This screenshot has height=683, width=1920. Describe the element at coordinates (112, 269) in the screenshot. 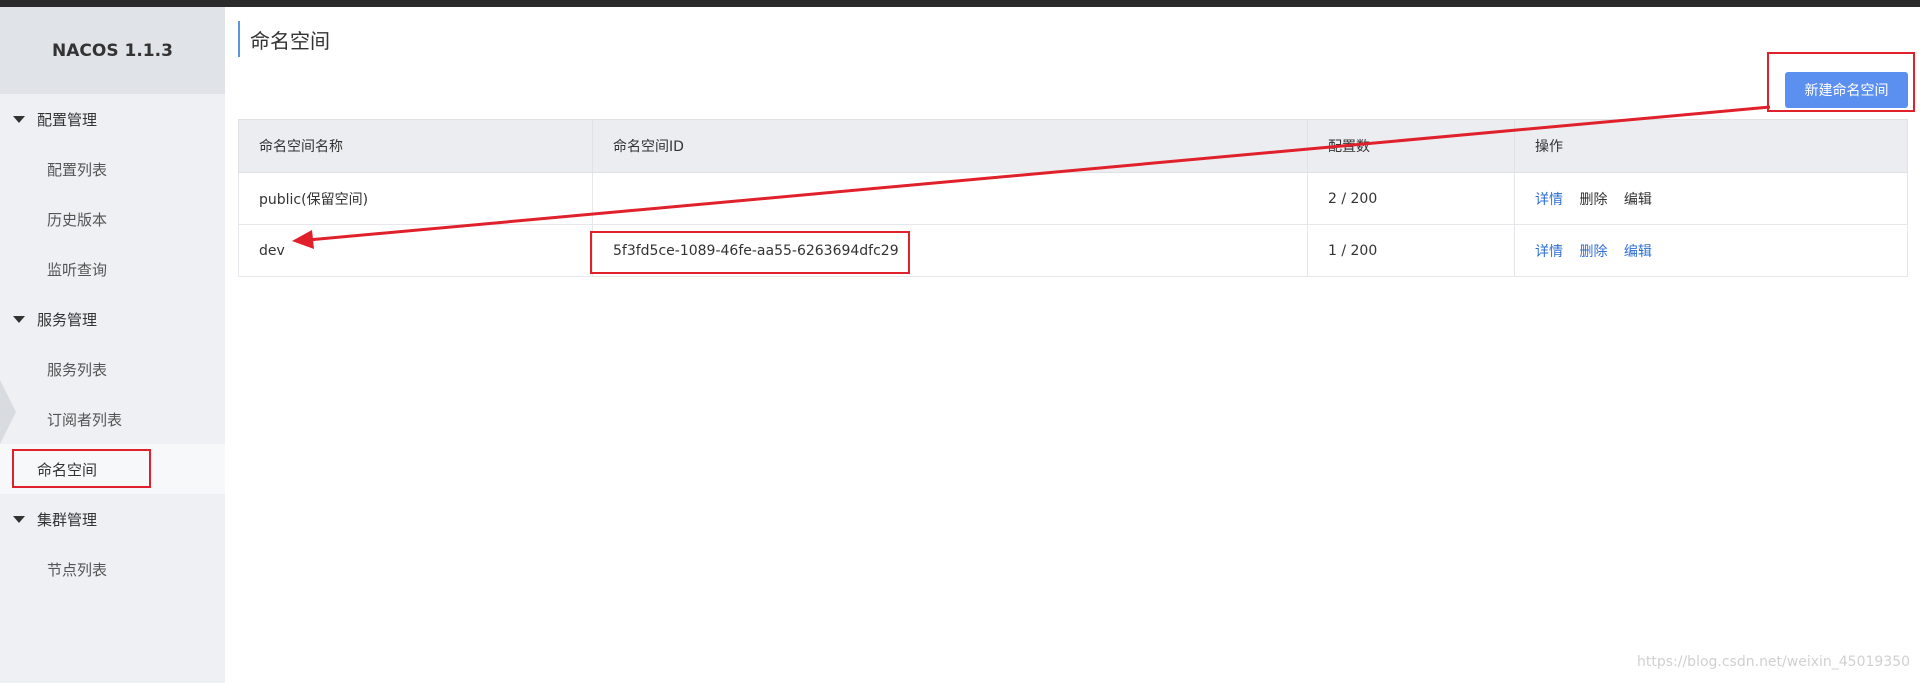

I see `sidebar-item-listener-query: 监听查询` at that location.